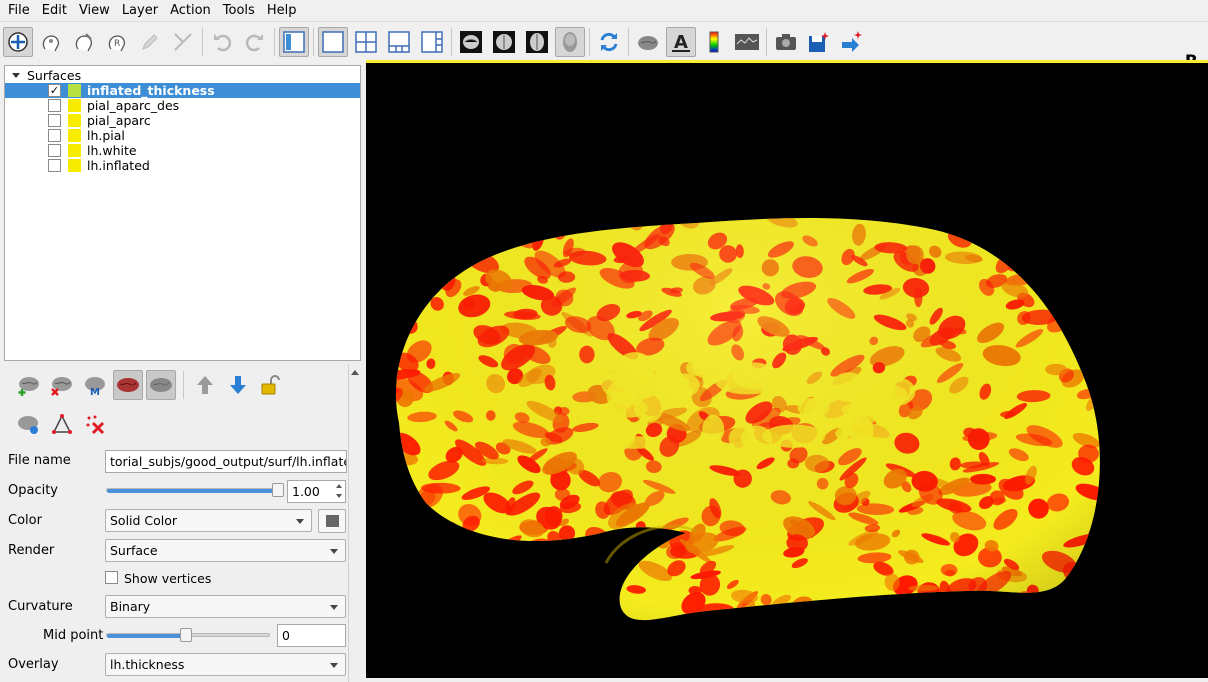 The image size is (1208, 682). I want to click on color-mode-select: Solid Color, so click(208, 520).